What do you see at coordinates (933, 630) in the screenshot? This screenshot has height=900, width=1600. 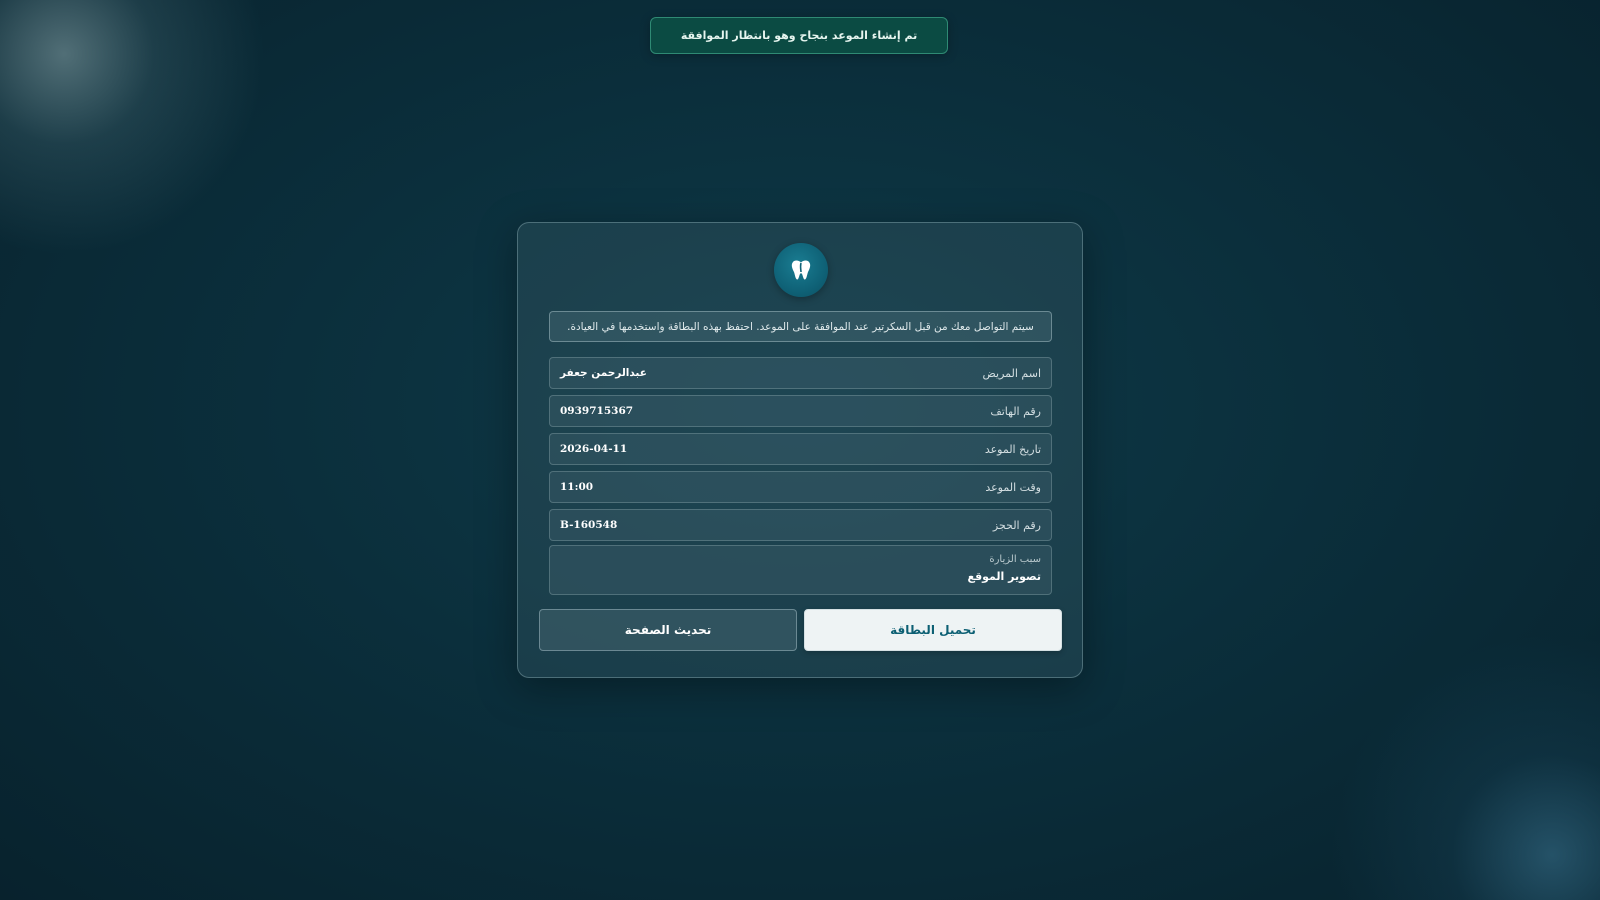 I see `download-card-button: تحميل البطاقة` at bounding box center [933, 630].